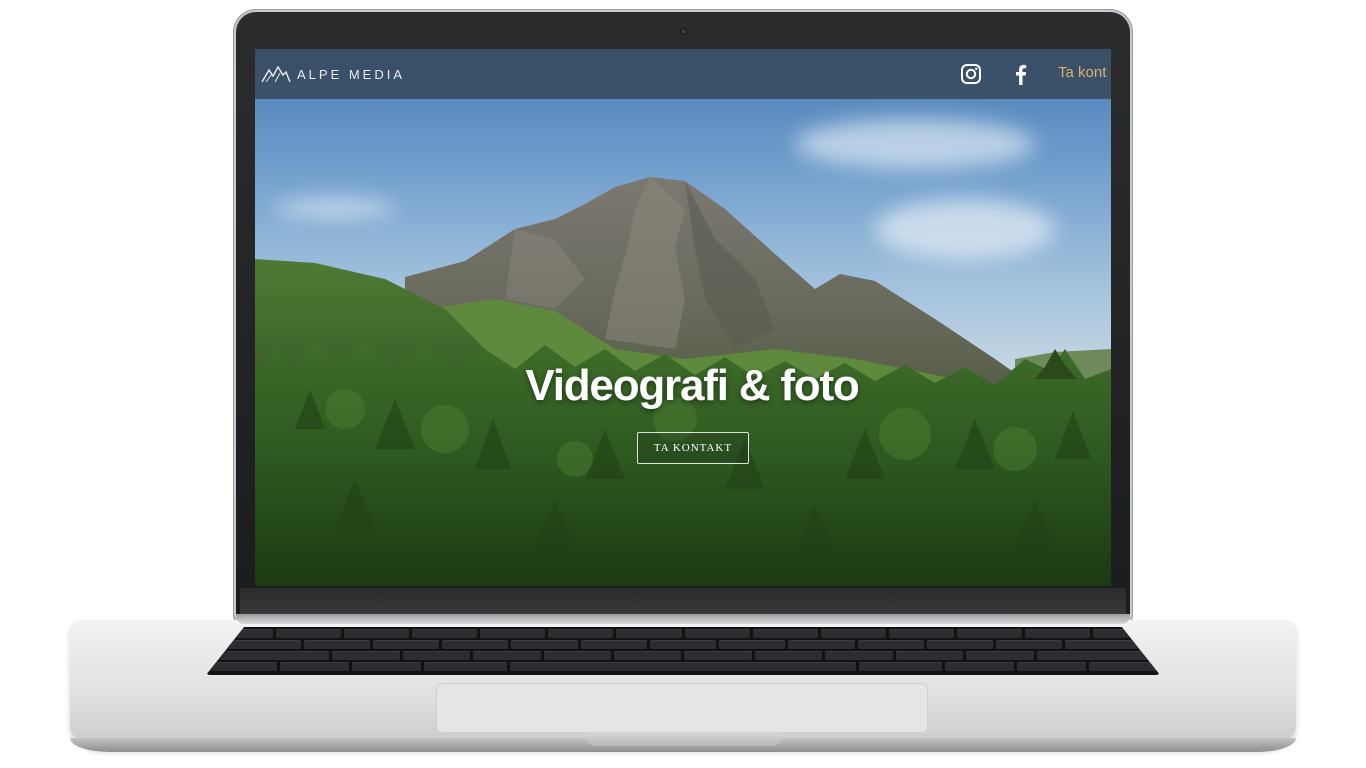 Image resolution: width=1366 pixels, height=768 pixels. I want to click on facebook-icon, so click(1020, 74).